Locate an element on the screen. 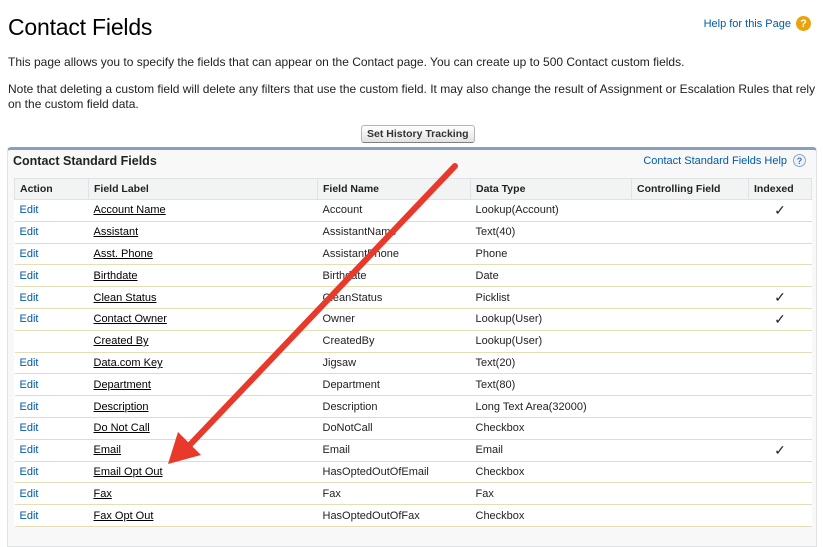 This screenshot has width=823, height=547. field-name-cell: Jigsaw is located at coordinates (394, 363).